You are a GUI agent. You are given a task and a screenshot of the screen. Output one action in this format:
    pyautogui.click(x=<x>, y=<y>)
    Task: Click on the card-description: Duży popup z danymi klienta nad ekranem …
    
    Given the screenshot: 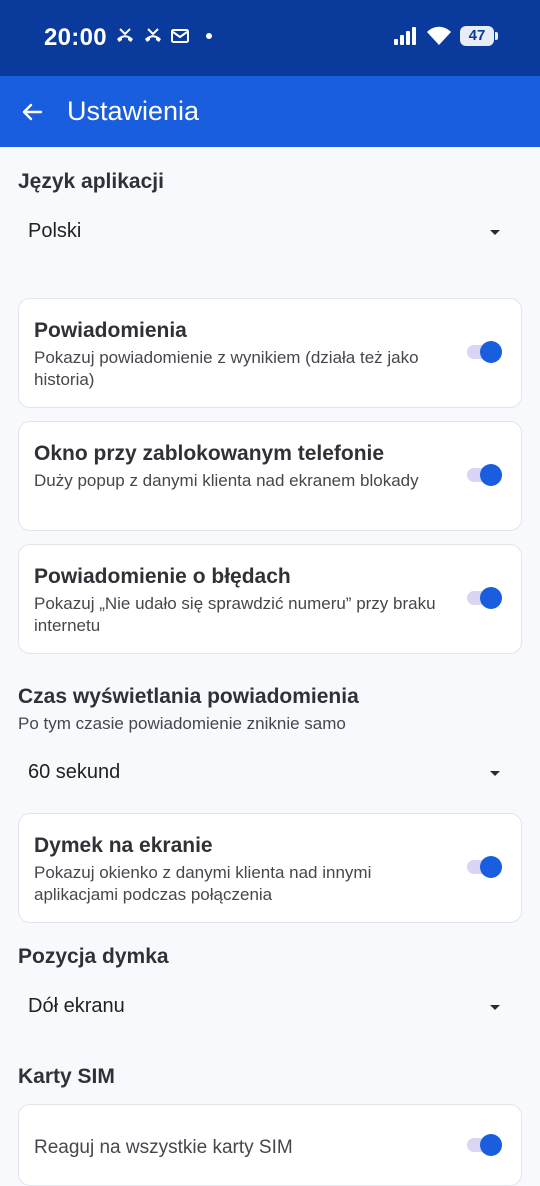 What is the action you would take?
    pyautogui.click(x=226, y=480)
    